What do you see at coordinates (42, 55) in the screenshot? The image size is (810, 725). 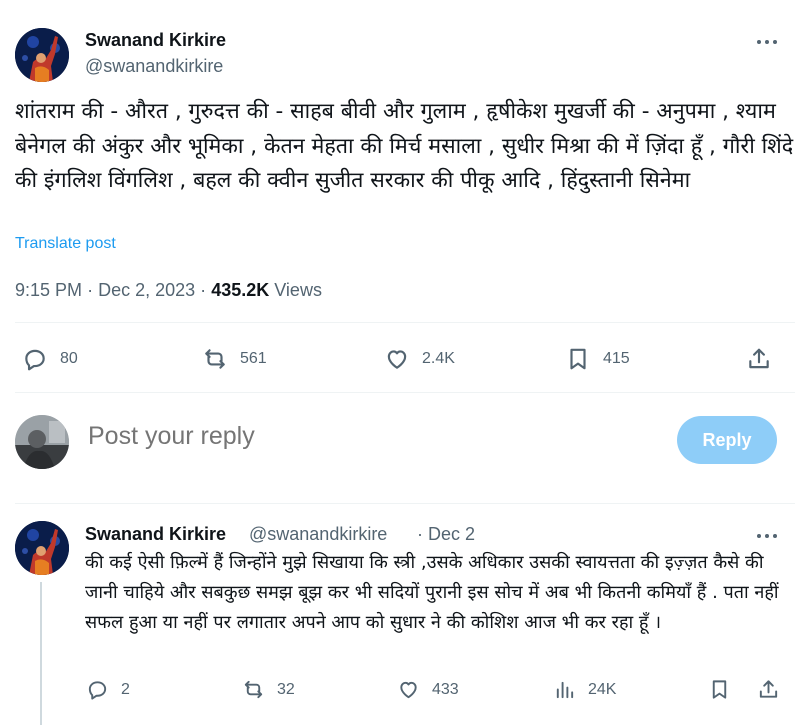 I see `author-avatar` at bounding box center [42, 55].